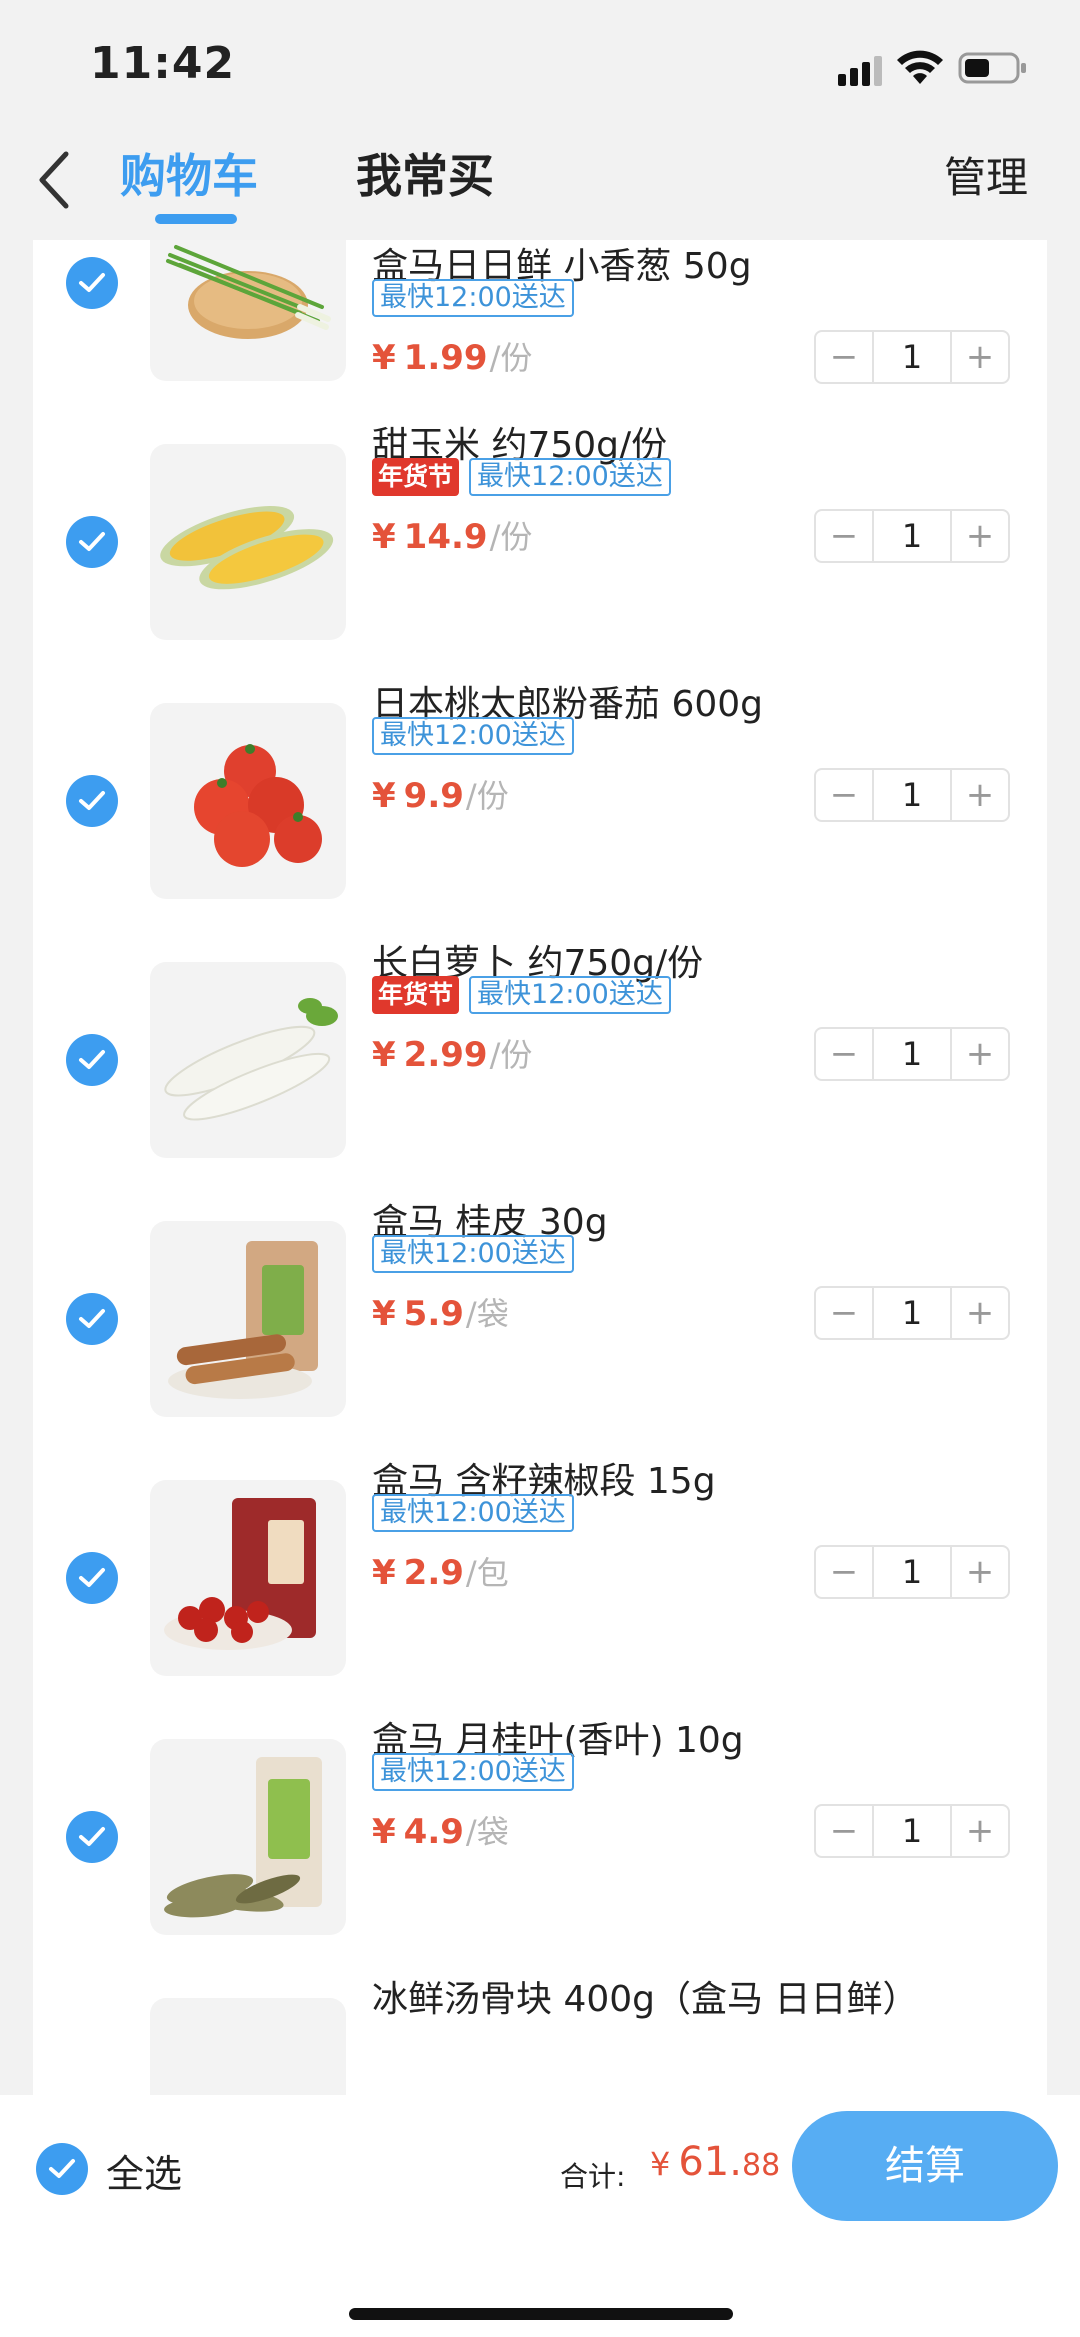  Describe the element at coordinates (452, 1053) in the screenshot. I see `product-price: ¥2.99/份` at that location.